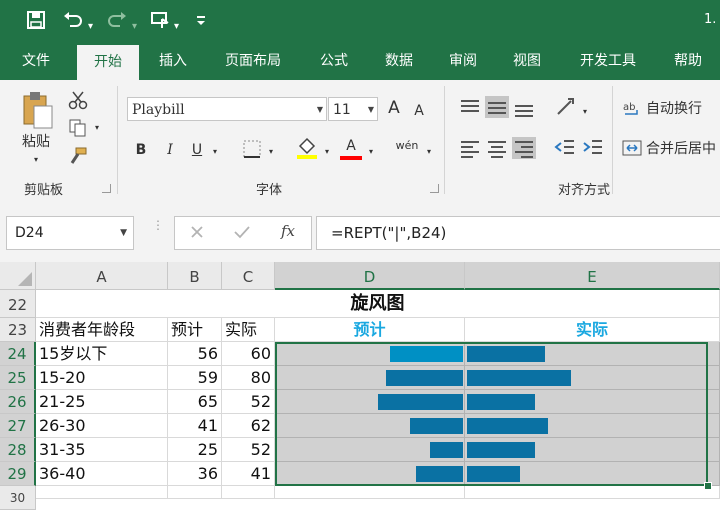 This screenshot has width=720, height=510. Describe the element at coordinates (242, 234) in the screenshot. I see `enter-icon` at that location.